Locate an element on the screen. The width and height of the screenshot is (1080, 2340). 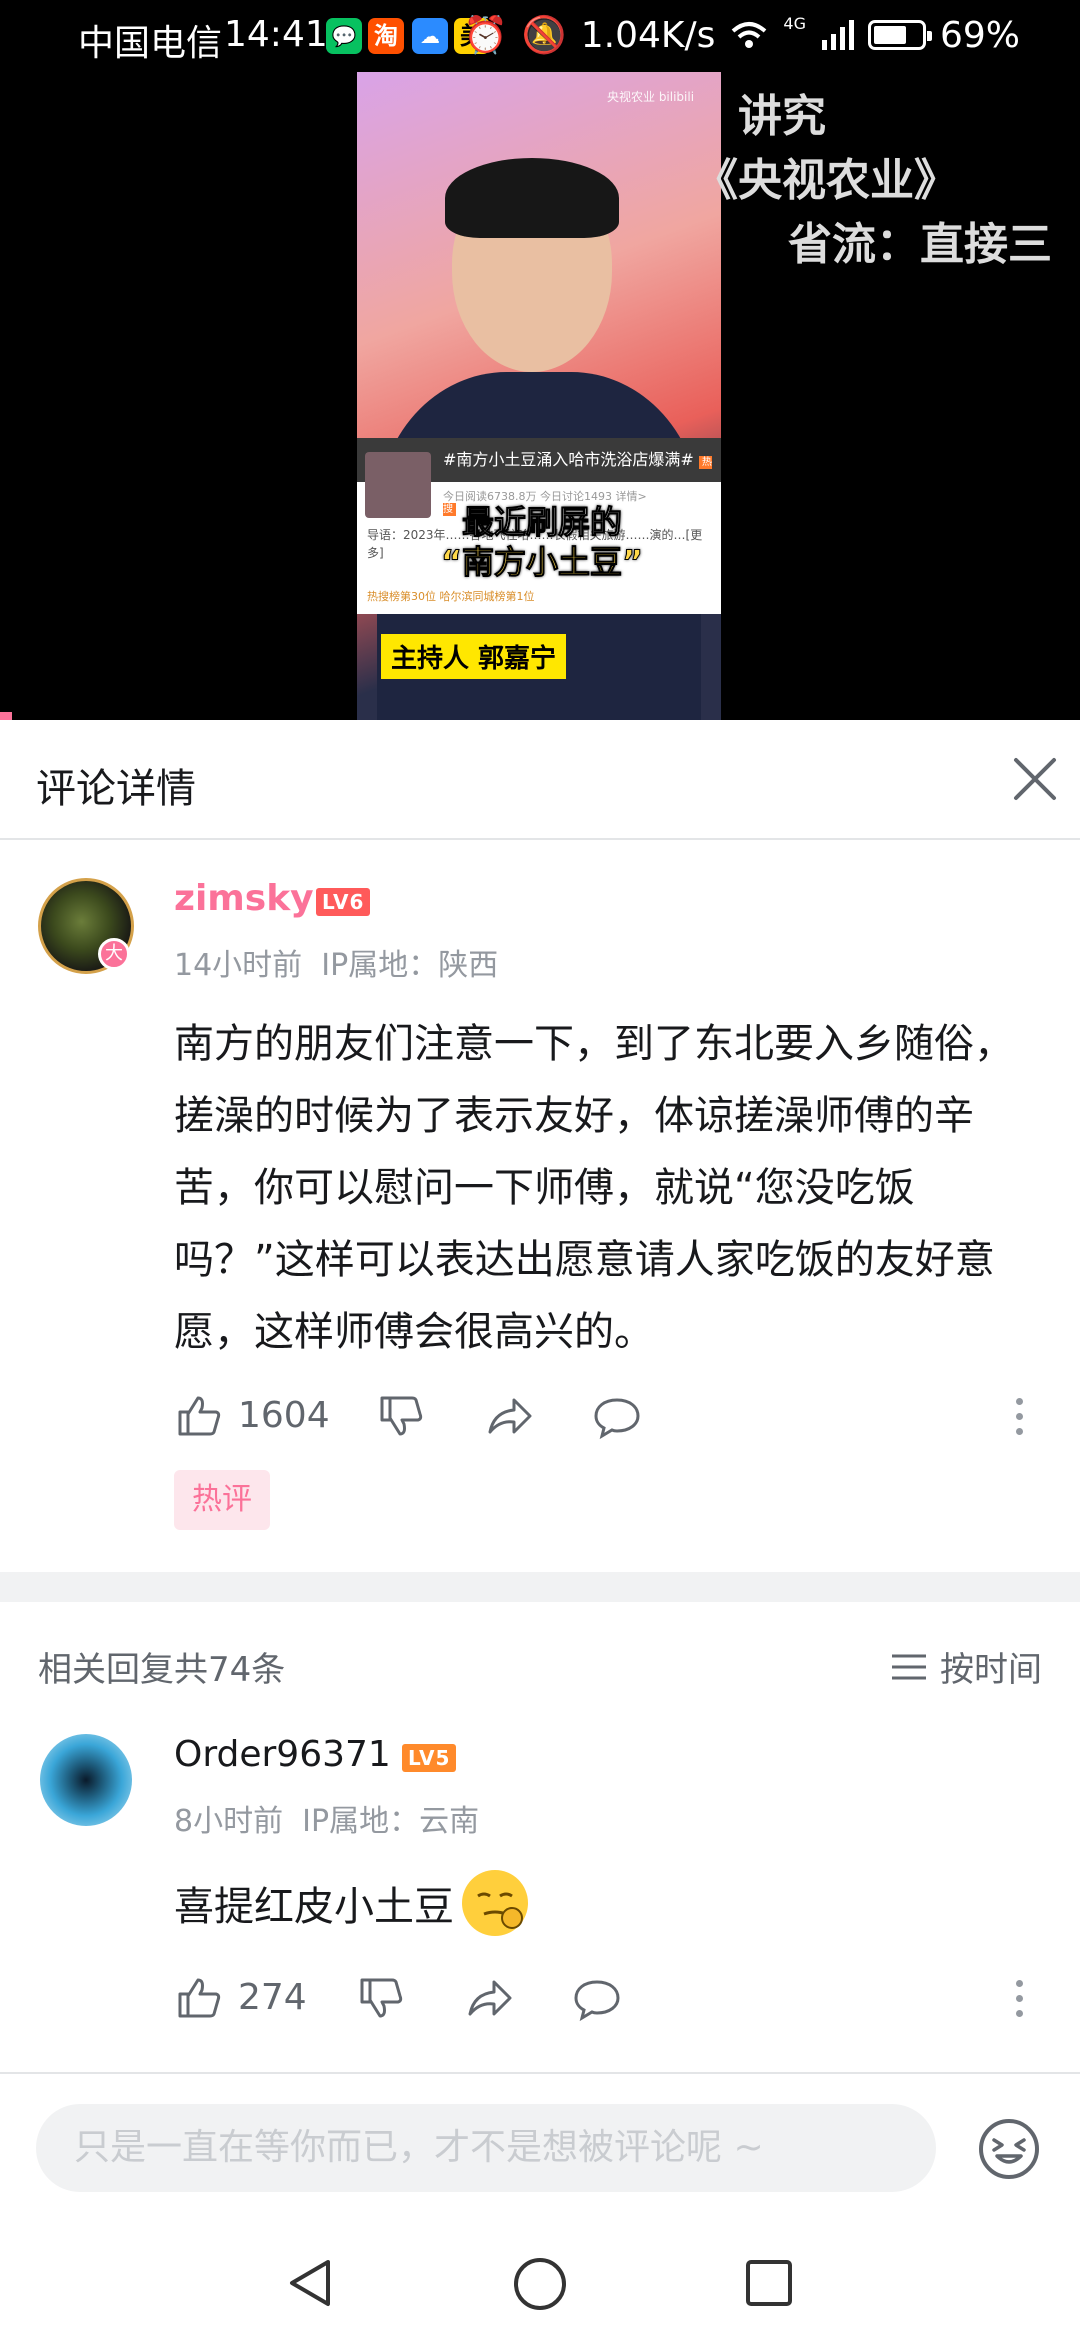
close-icon is located at coordinates (1035, 779).